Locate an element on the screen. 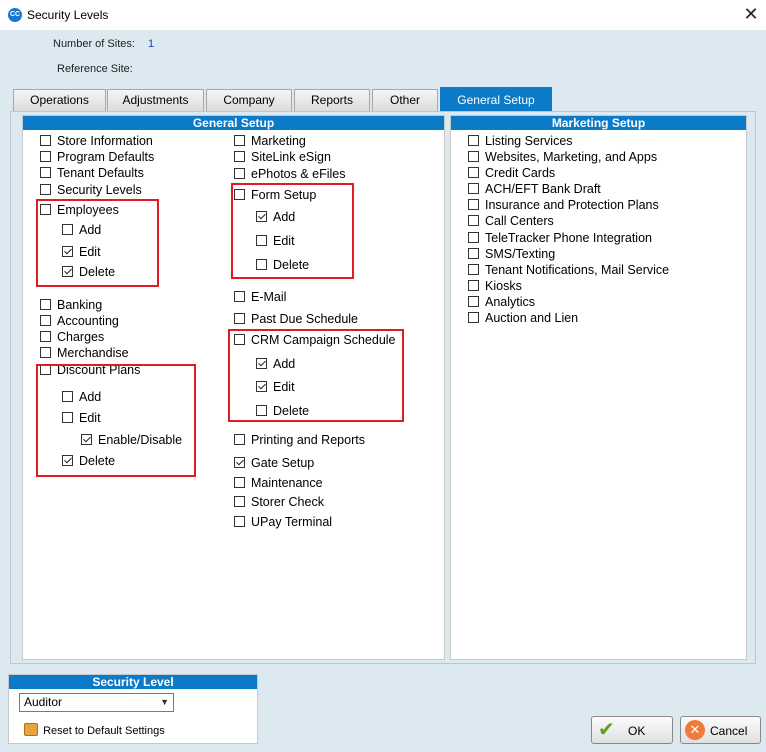  checkbox-credit-cards: Credit Cards is located at coordinates (511, 174).